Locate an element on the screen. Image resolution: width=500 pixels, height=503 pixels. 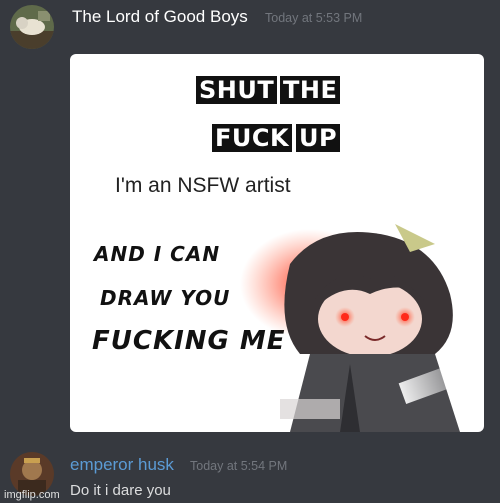
timestamp: Today at 5:53 PM is located at coordinates (314, 18).